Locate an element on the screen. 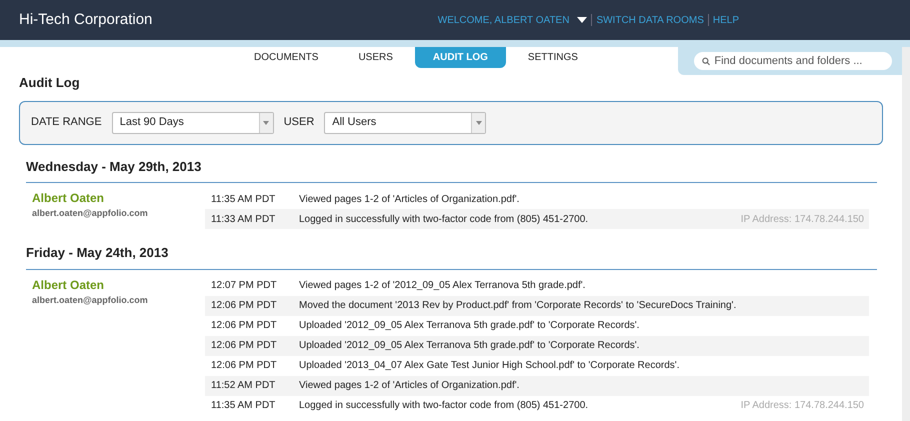  search-icon is located at coordinates (706, 61).